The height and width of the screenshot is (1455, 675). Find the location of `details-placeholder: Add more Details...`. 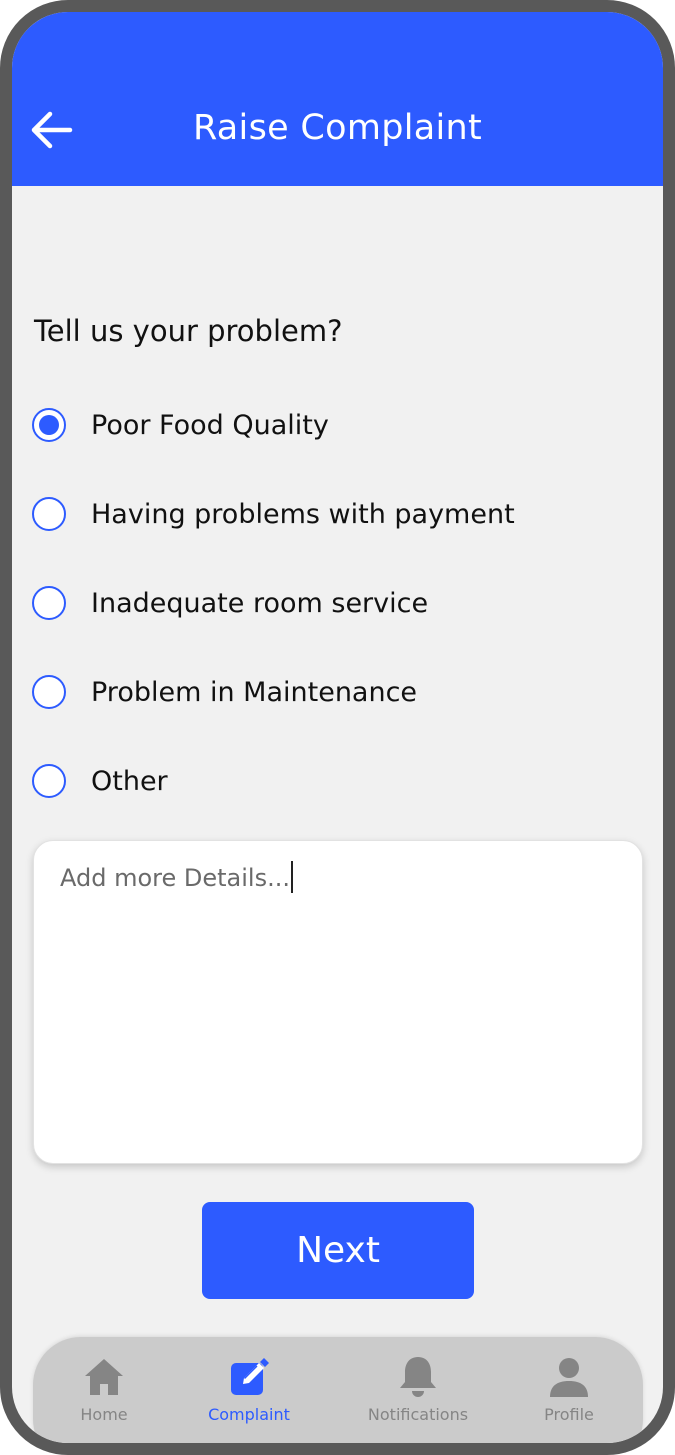

details-placeholder: Add more Details... is located at coordinates (175, 878).